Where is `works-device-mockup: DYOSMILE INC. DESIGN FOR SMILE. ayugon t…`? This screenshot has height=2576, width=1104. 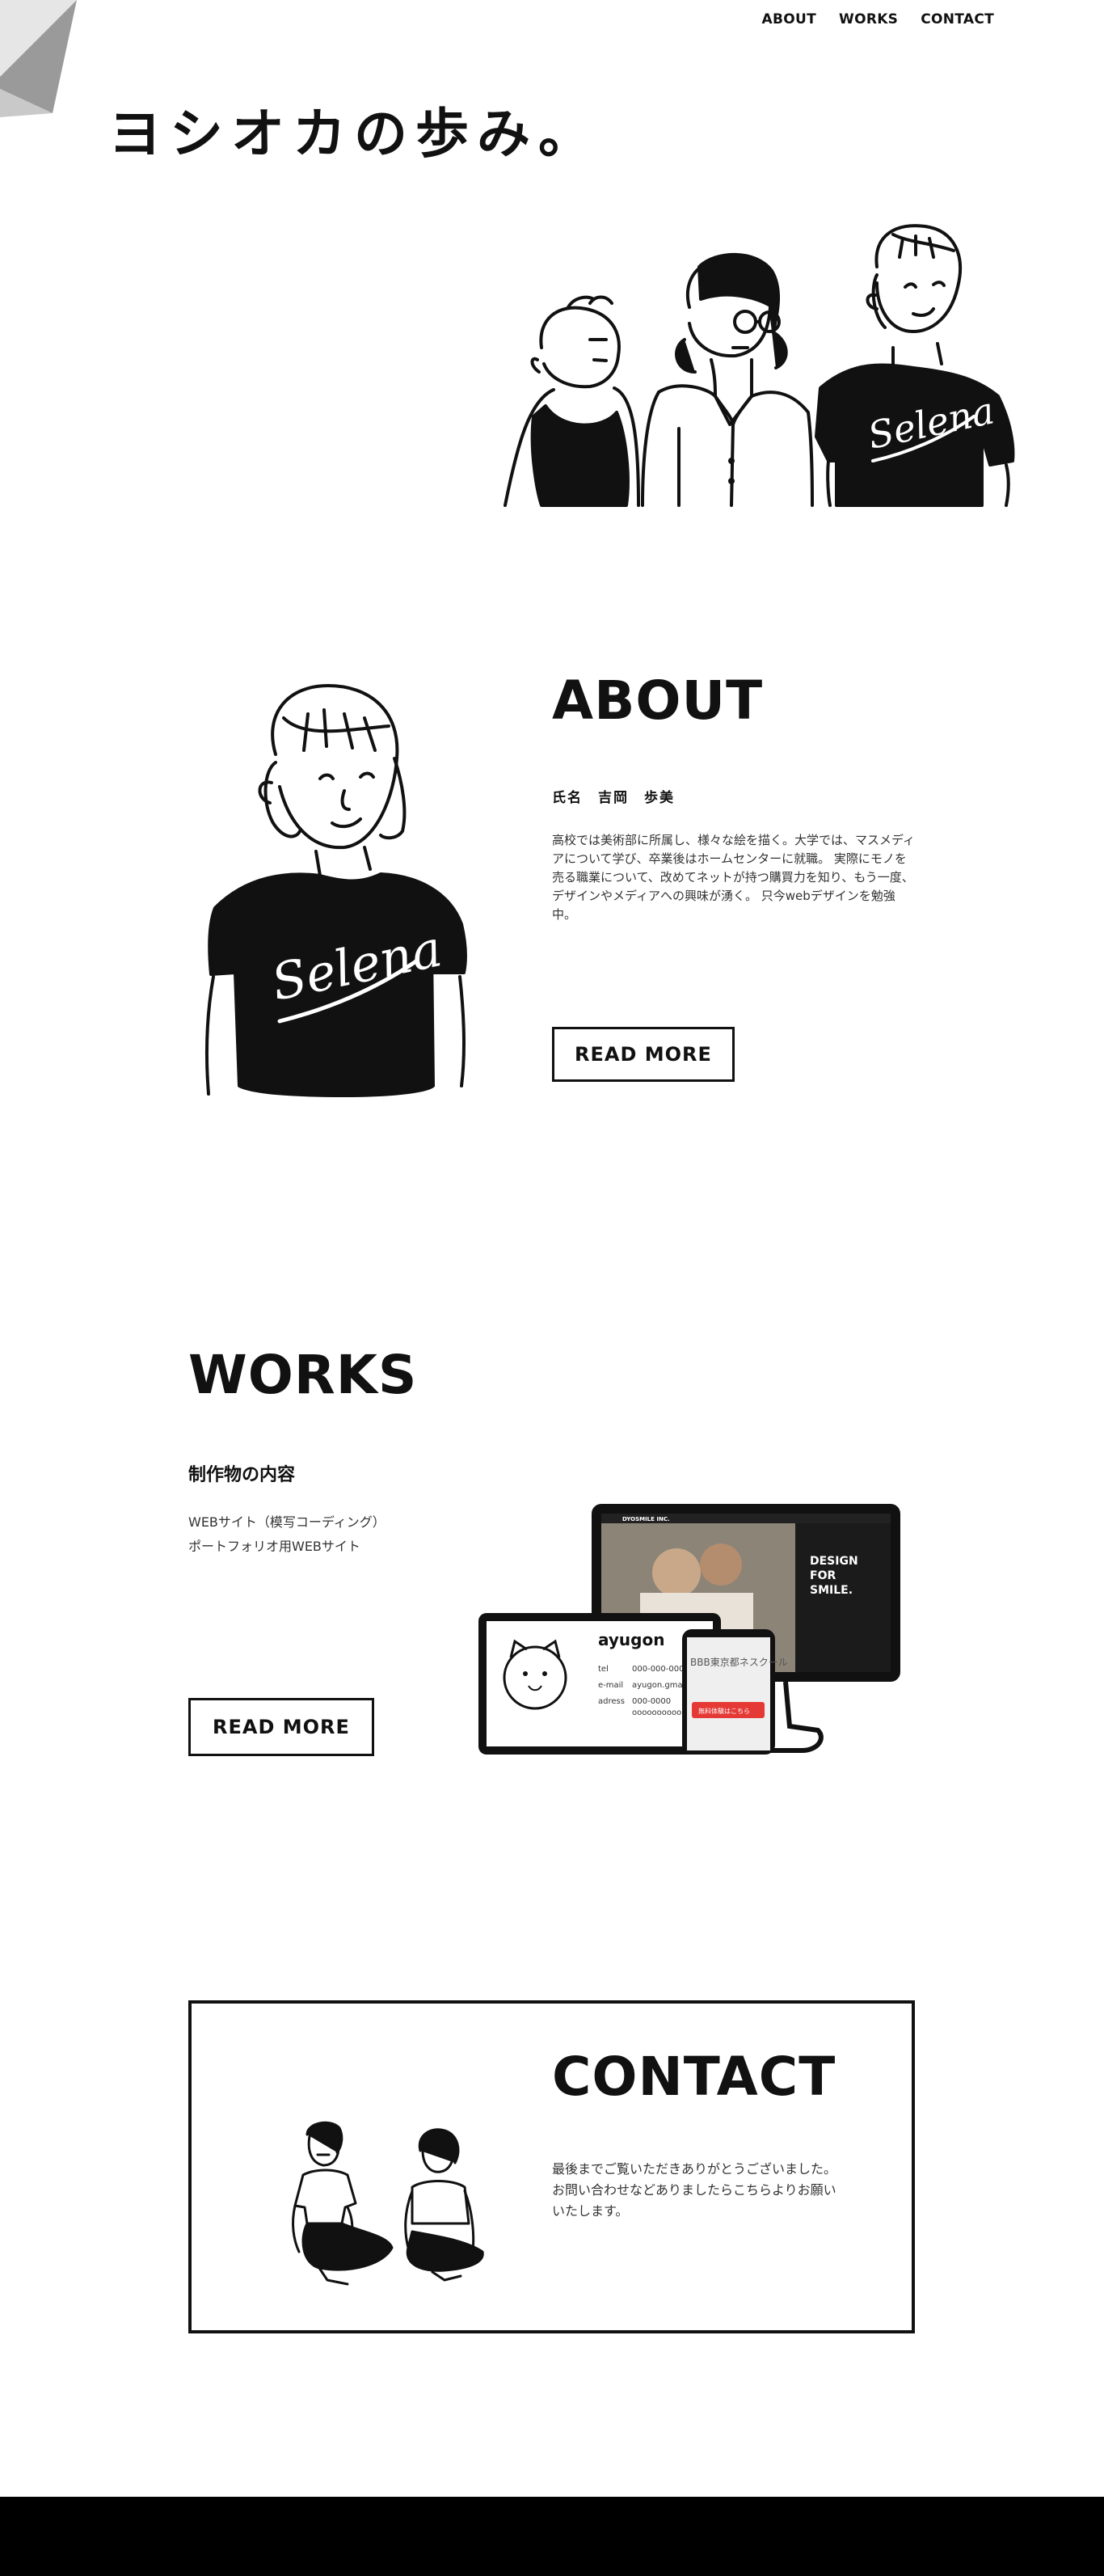 works-device-mockup: DYOSMILE INC. DESIGN FOR SMILE. ayugon t… is located at coordinates (689, 1629).